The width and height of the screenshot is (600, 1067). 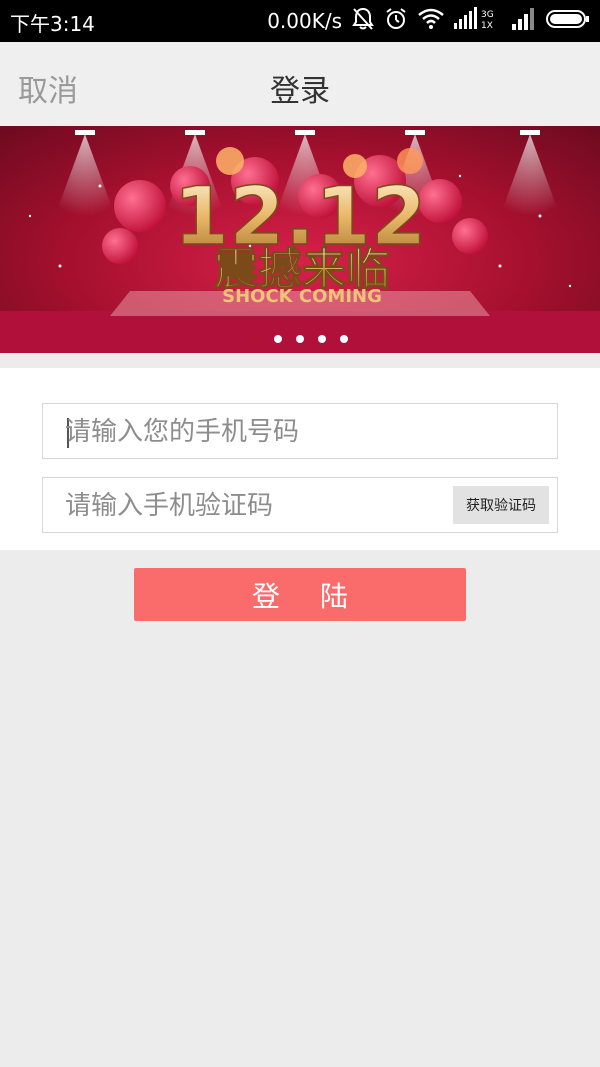 What do you see at coordinates (487, 15) in the screenshot?
I see `network-type-top: 3G` at bounding box center [487, 15].